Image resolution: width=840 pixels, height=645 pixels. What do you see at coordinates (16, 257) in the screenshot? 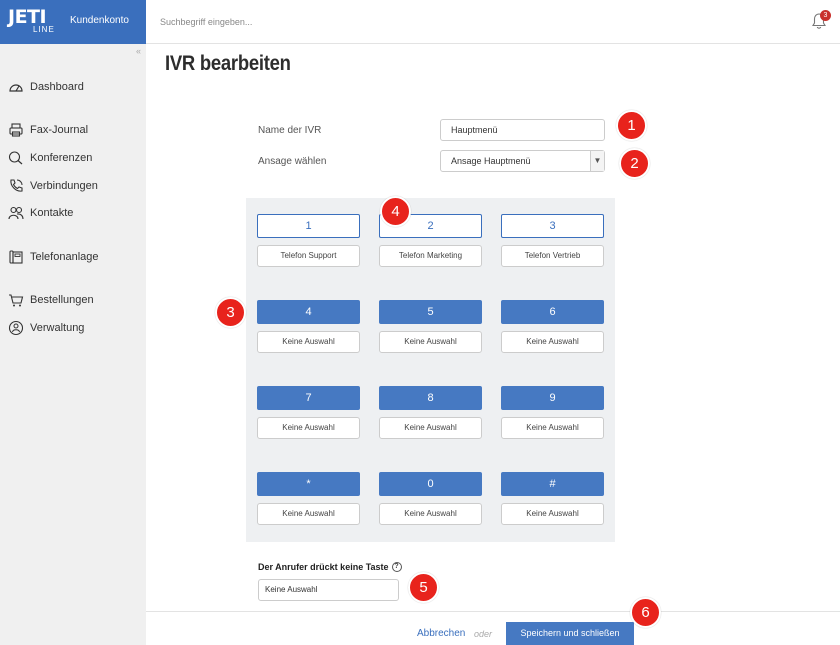
I see `phone-system-icon` at bounding box center [16, 257].